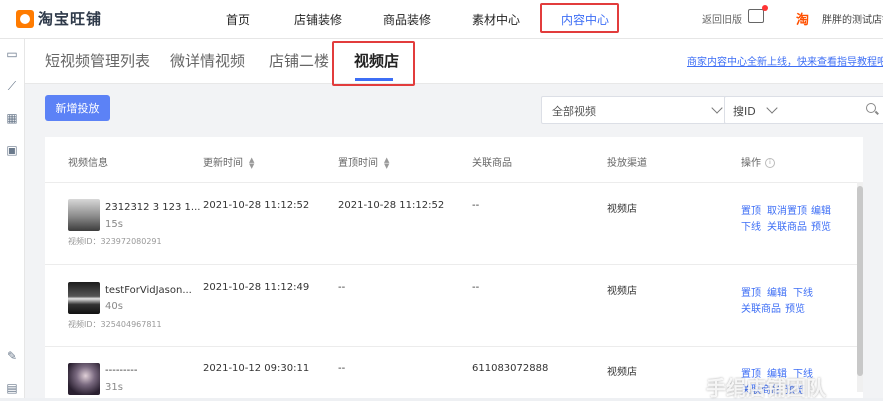 The width and height of the screenshot is (883, 401). Describe the element at coordinates (636, 110) in the screenshot. I see `video-filter-select: 全部视频` at that location.